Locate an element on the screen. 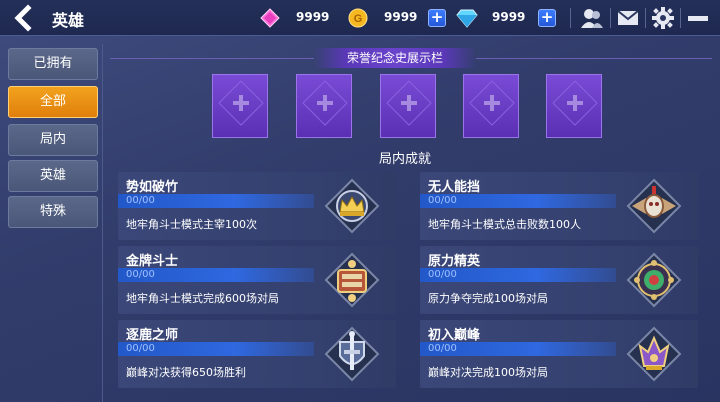  force-elite-badge-icon is located at coordinates (654, 280).